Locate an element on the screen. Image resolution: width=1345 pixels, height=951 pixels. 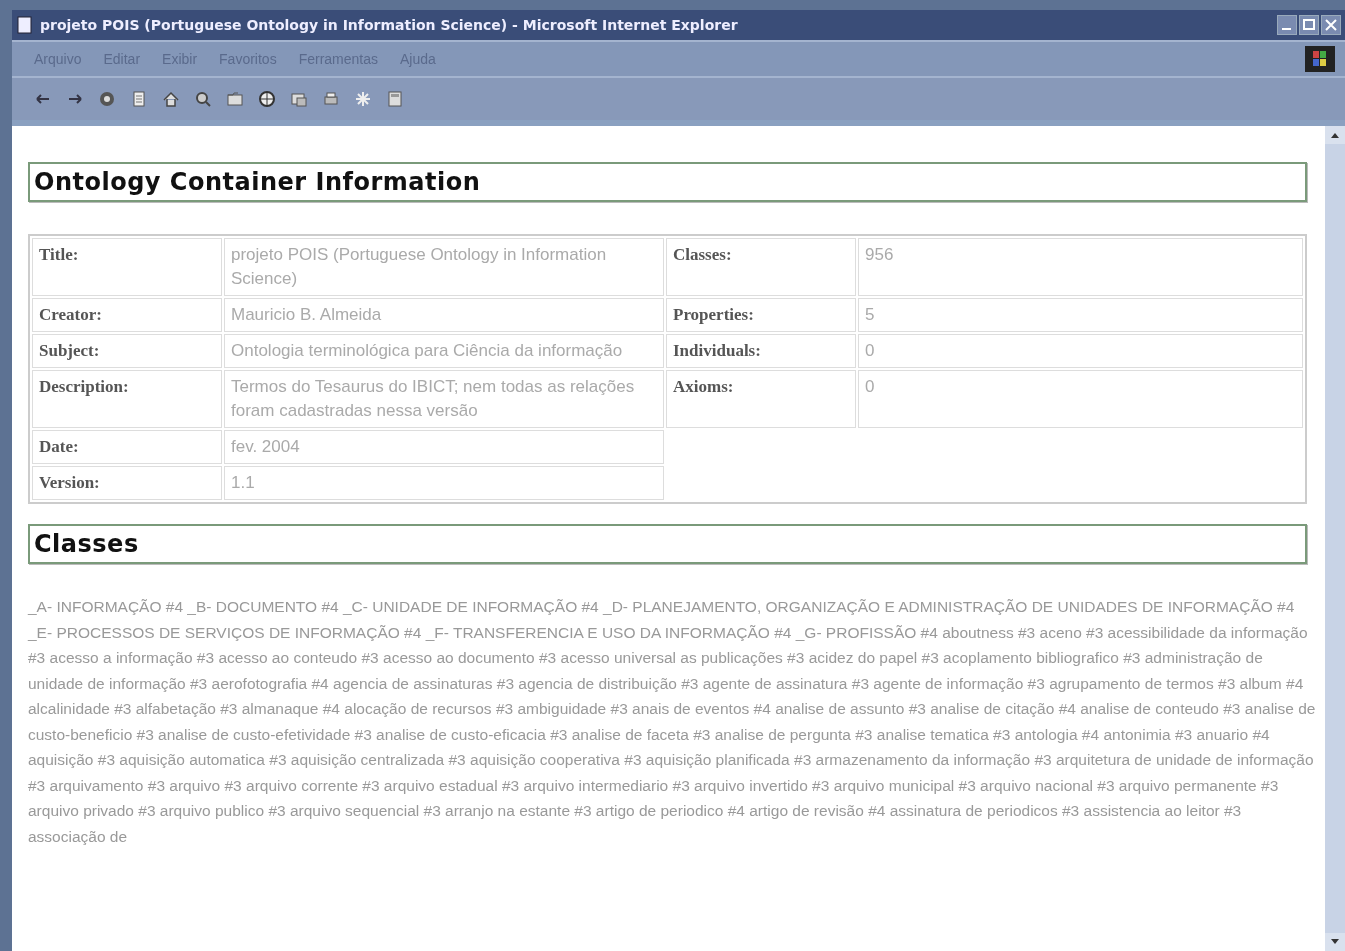
scroll-down-icon is located at coordinates (1335, 942).